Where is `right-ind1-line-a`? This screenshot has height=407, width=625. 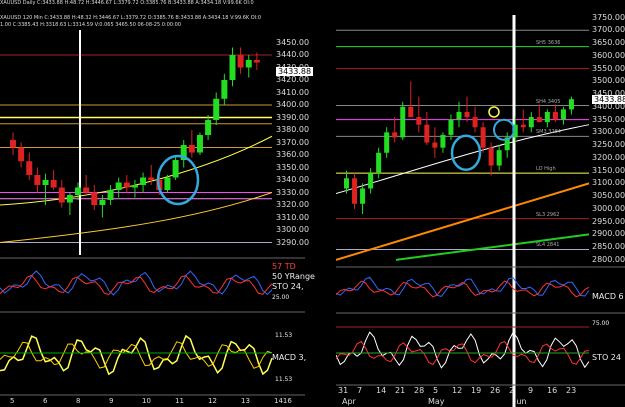
right-ind1-line-a is located at coordinates (463, 286).